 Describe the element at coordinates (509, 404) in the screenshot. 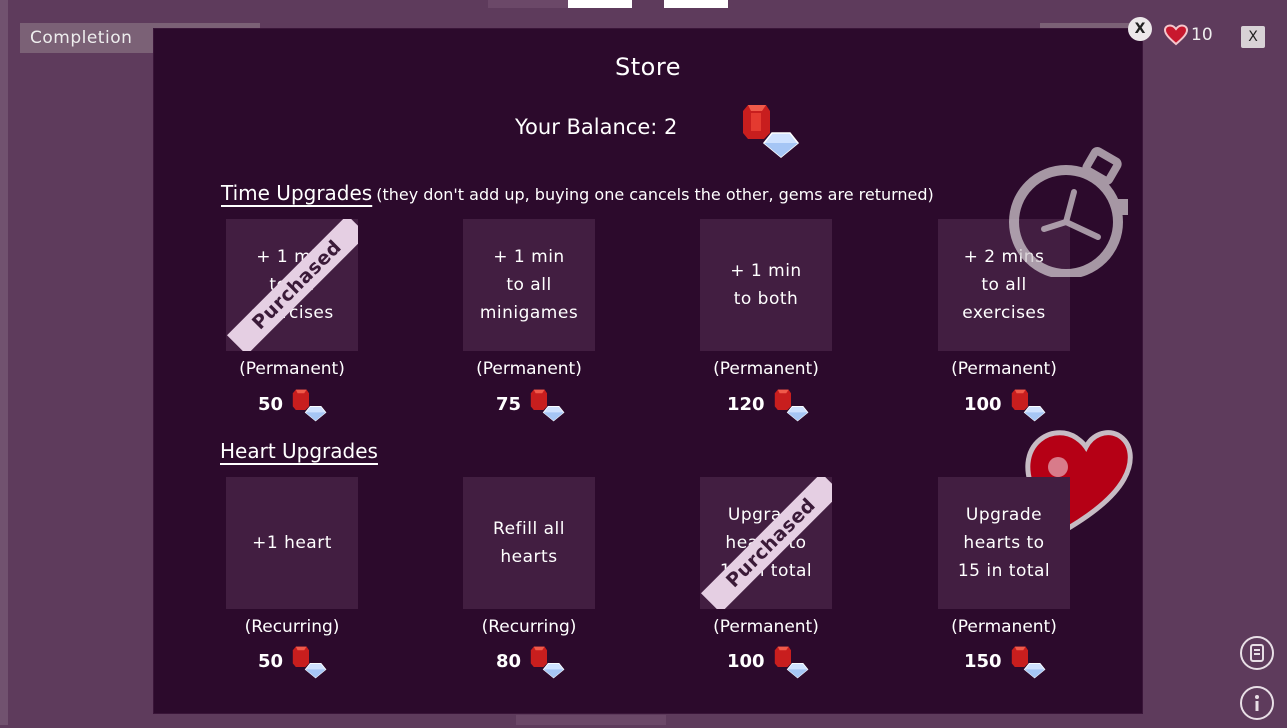

I see `price-value: 75` at that location.